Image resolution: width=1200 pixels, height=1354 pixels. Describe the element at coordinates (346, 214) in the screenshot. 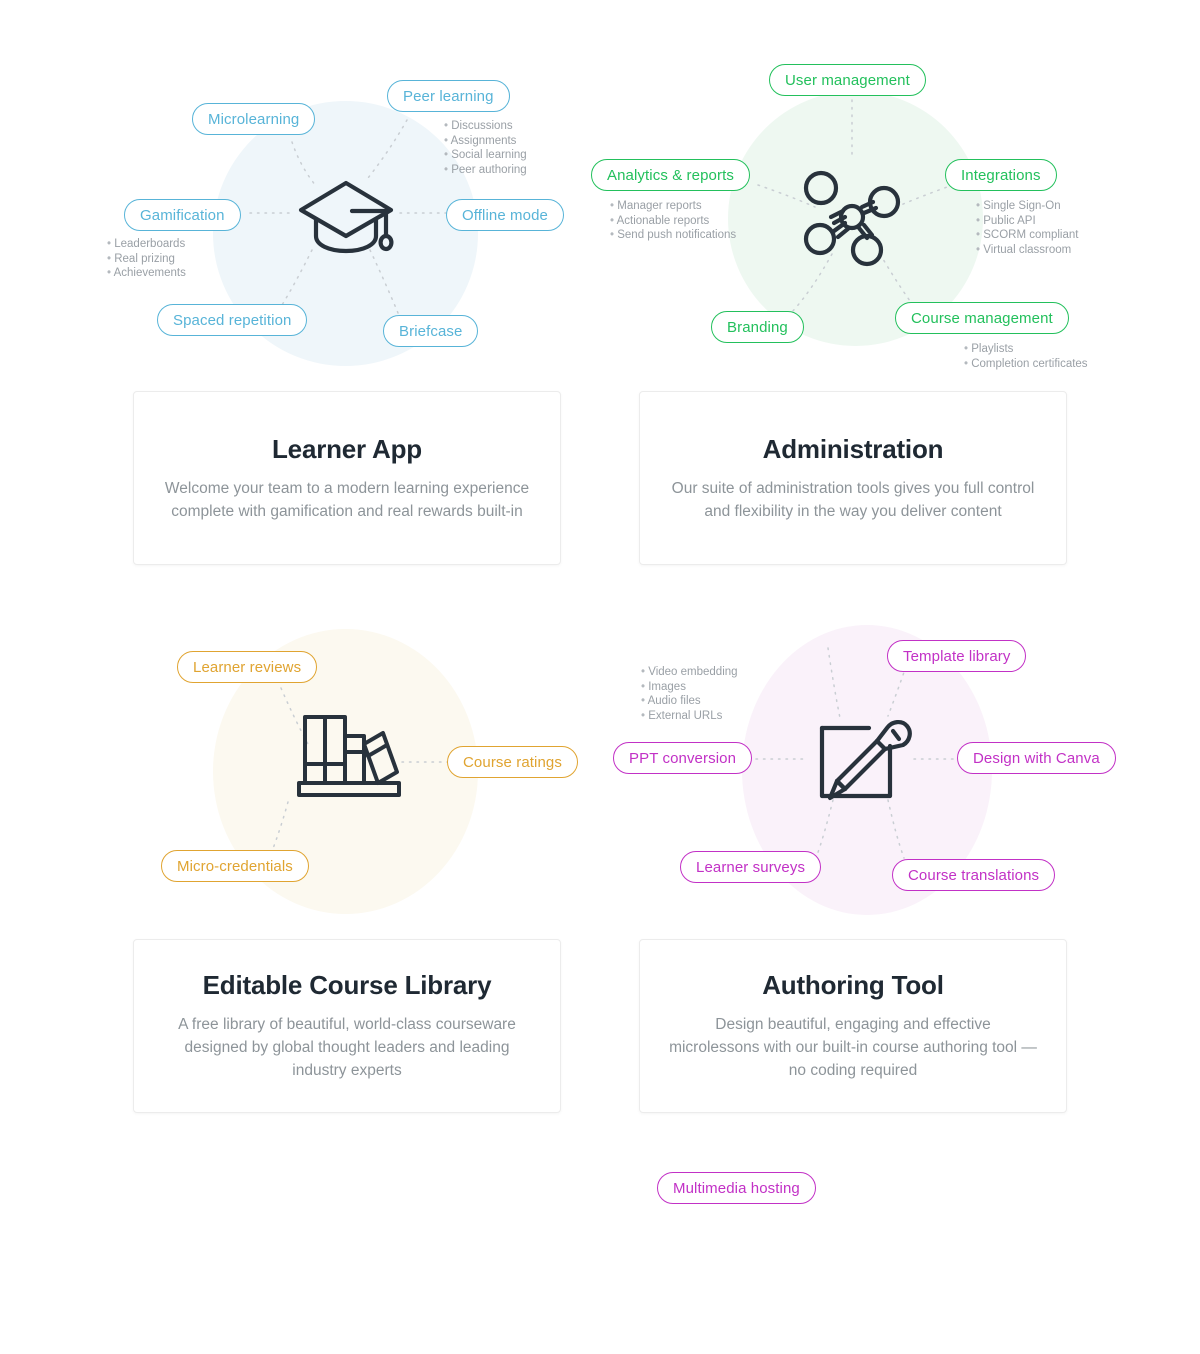

I see `graduation-cap-icon` at that location.